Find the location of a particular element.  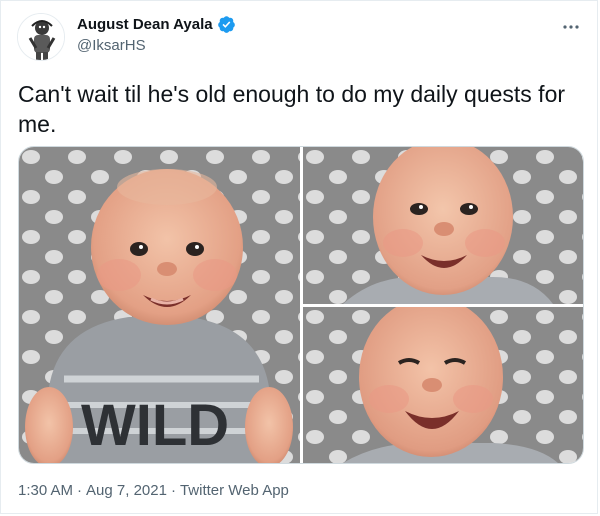

avatar-illustration-icon is located at coordinates (41, 37).